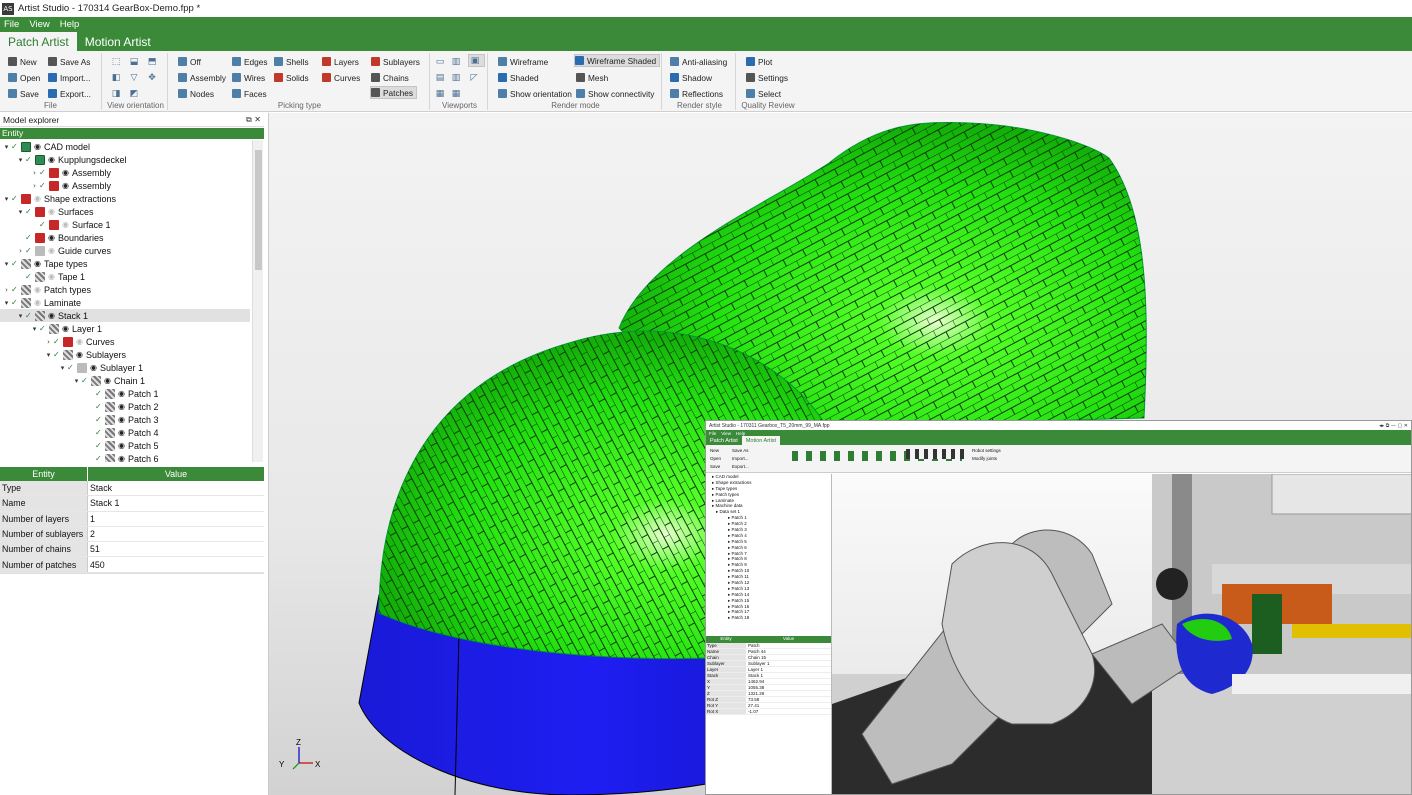 The height and width of the screenshot is (795, 1412). I want to click on property-value: 51, so click(176, 549).